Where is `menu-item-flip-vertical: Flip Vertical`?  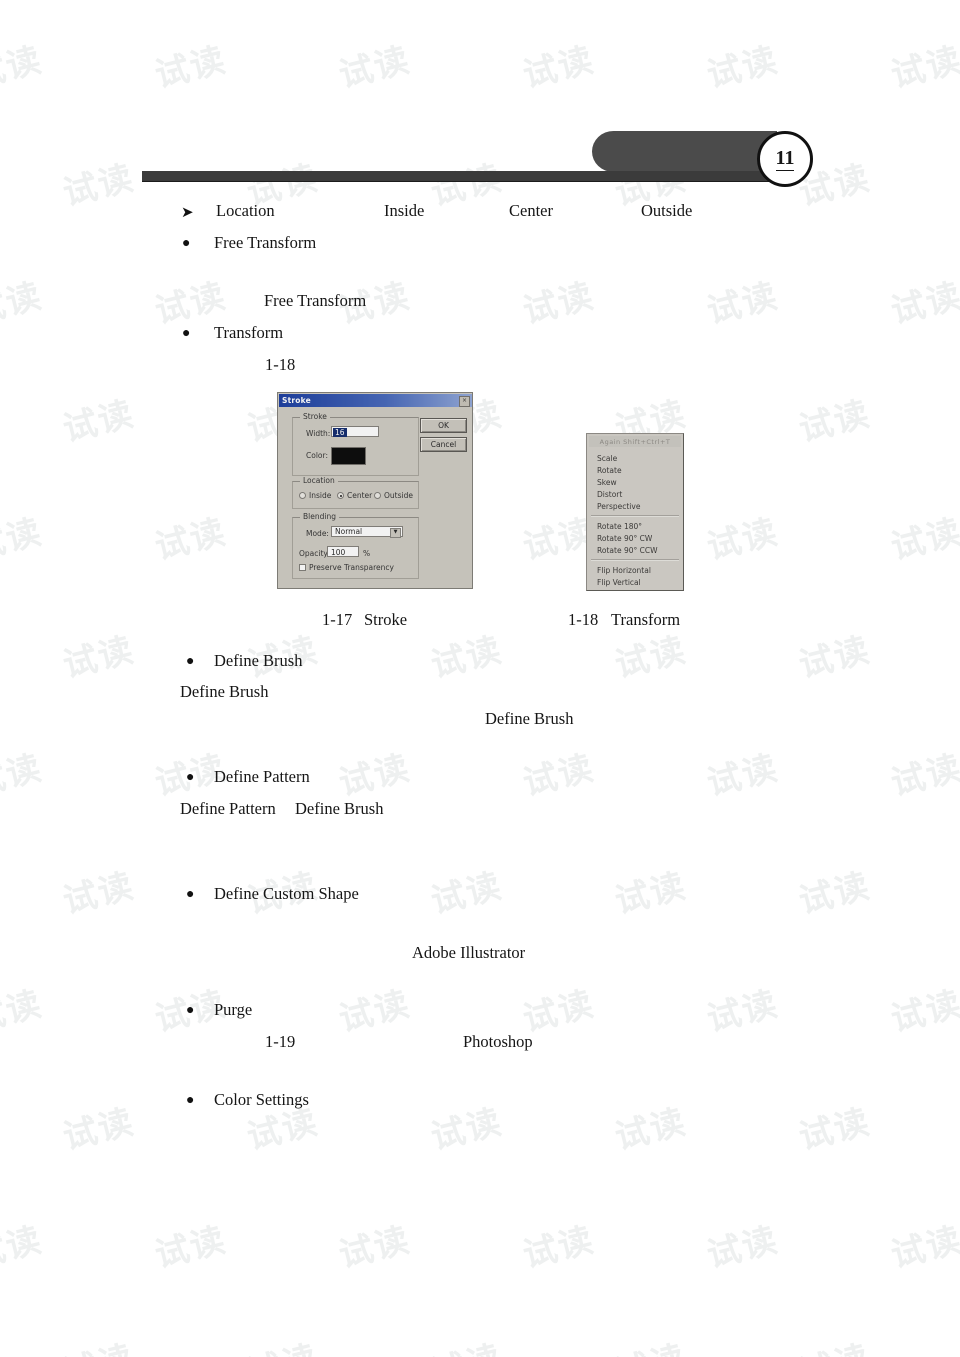 menu-item-flip-vertical: Flip Vertical is located at coordinates (619, 582).